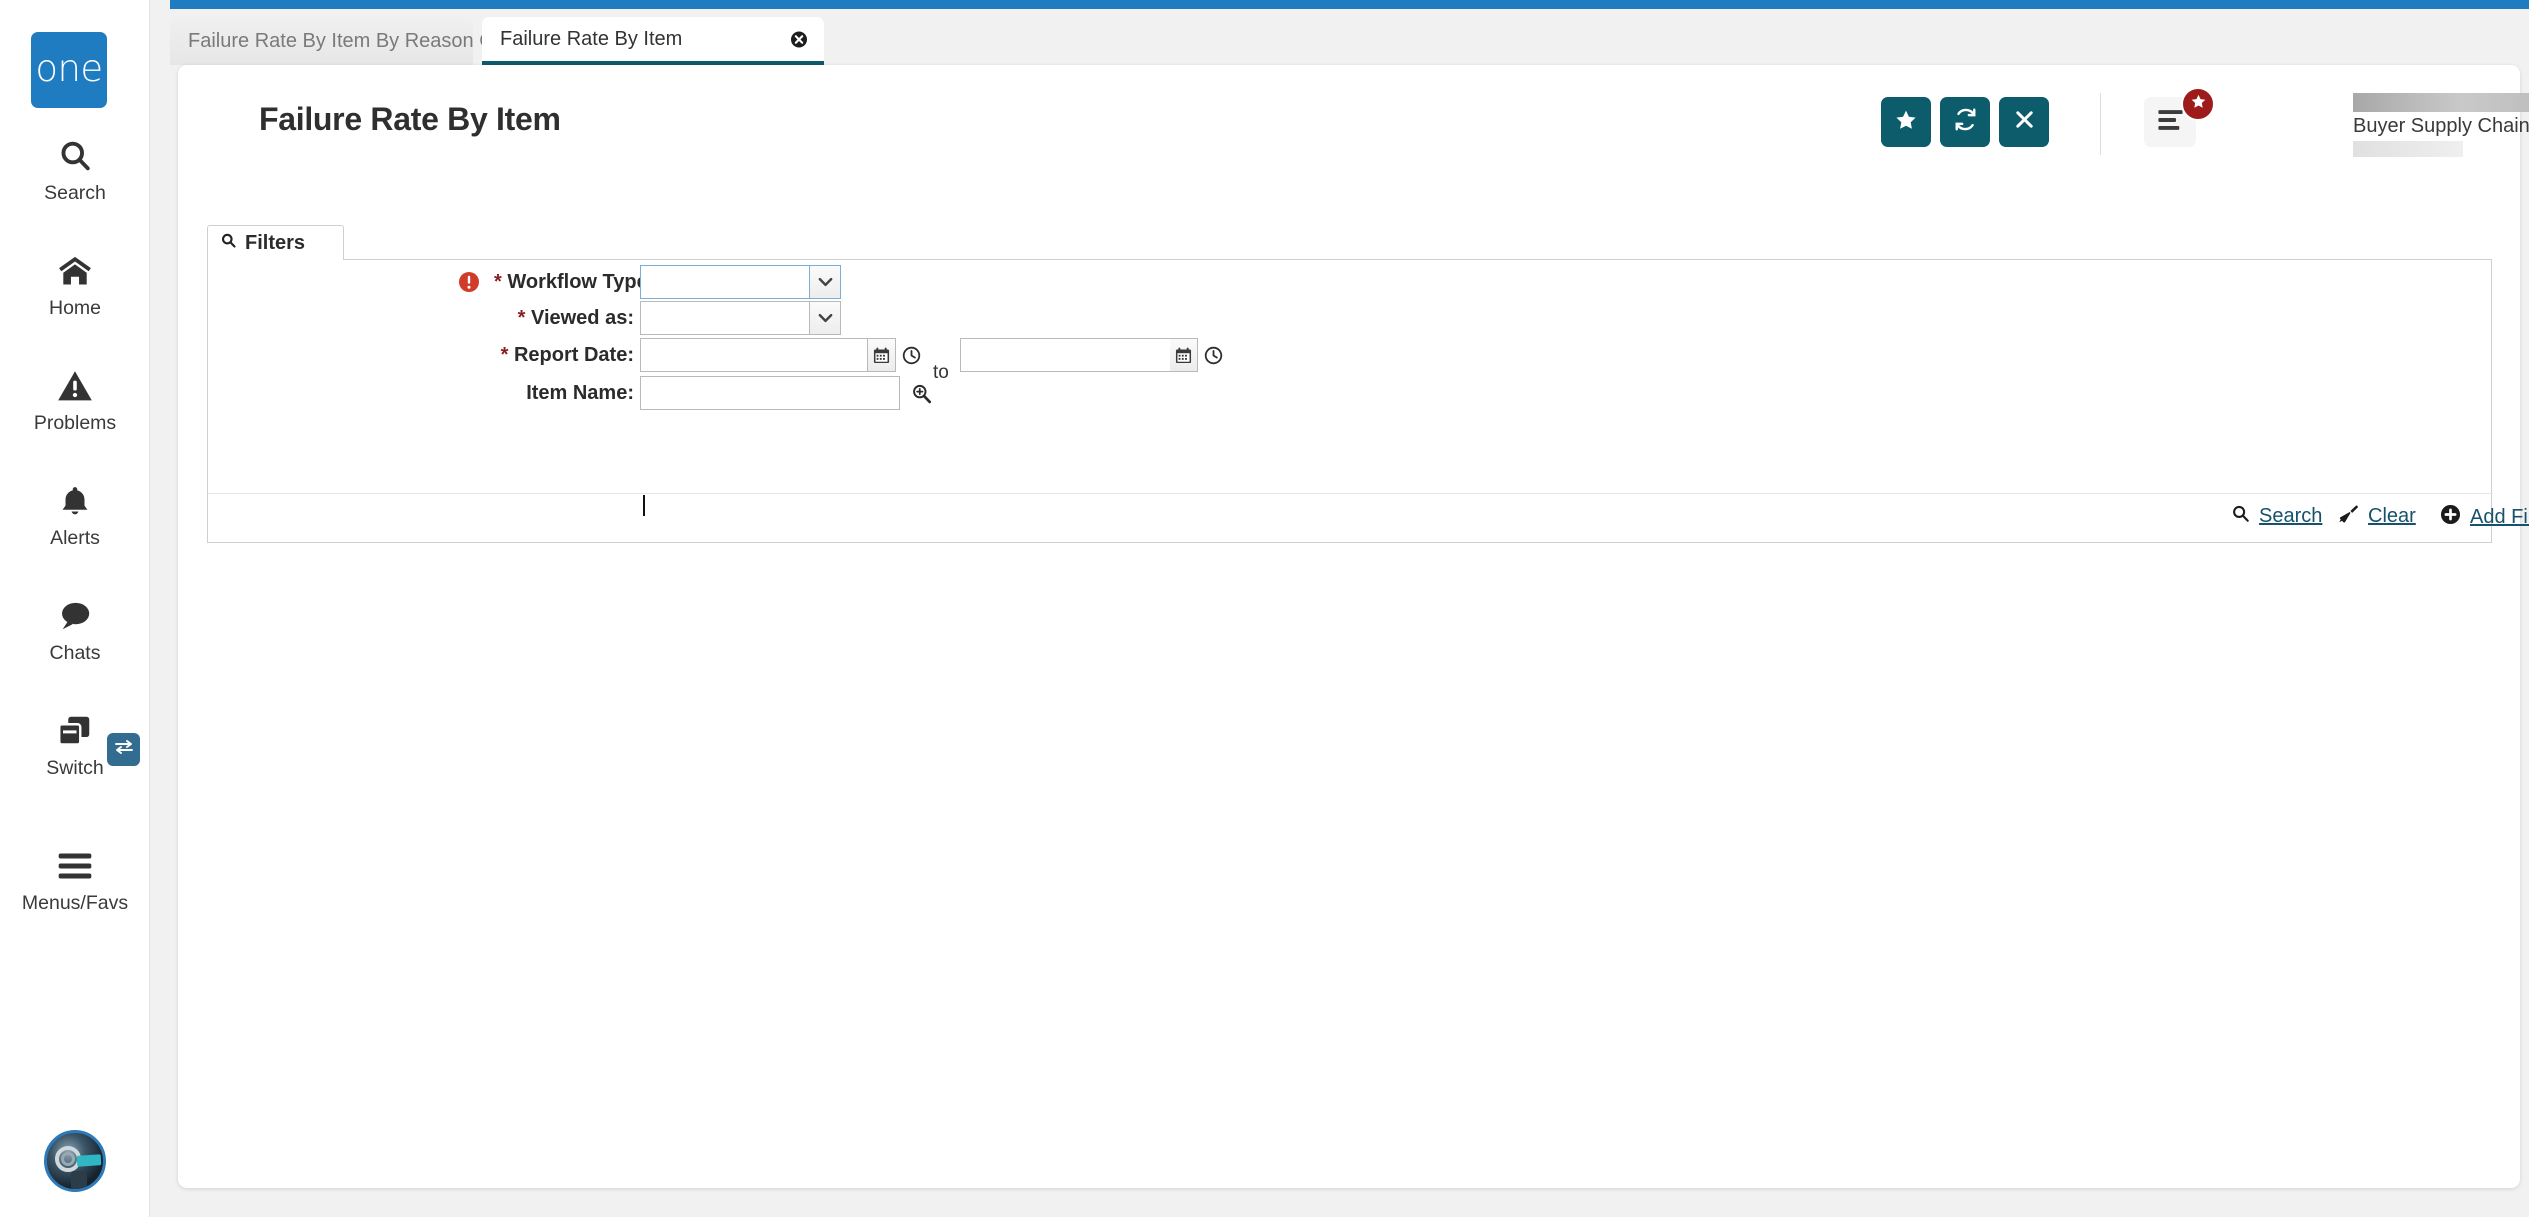 This screenshot has width=2529, height=1217. Describe the element at coordinates (75, 423) in the screenshot. I see `sidebar-item-label: Problems` at that location.